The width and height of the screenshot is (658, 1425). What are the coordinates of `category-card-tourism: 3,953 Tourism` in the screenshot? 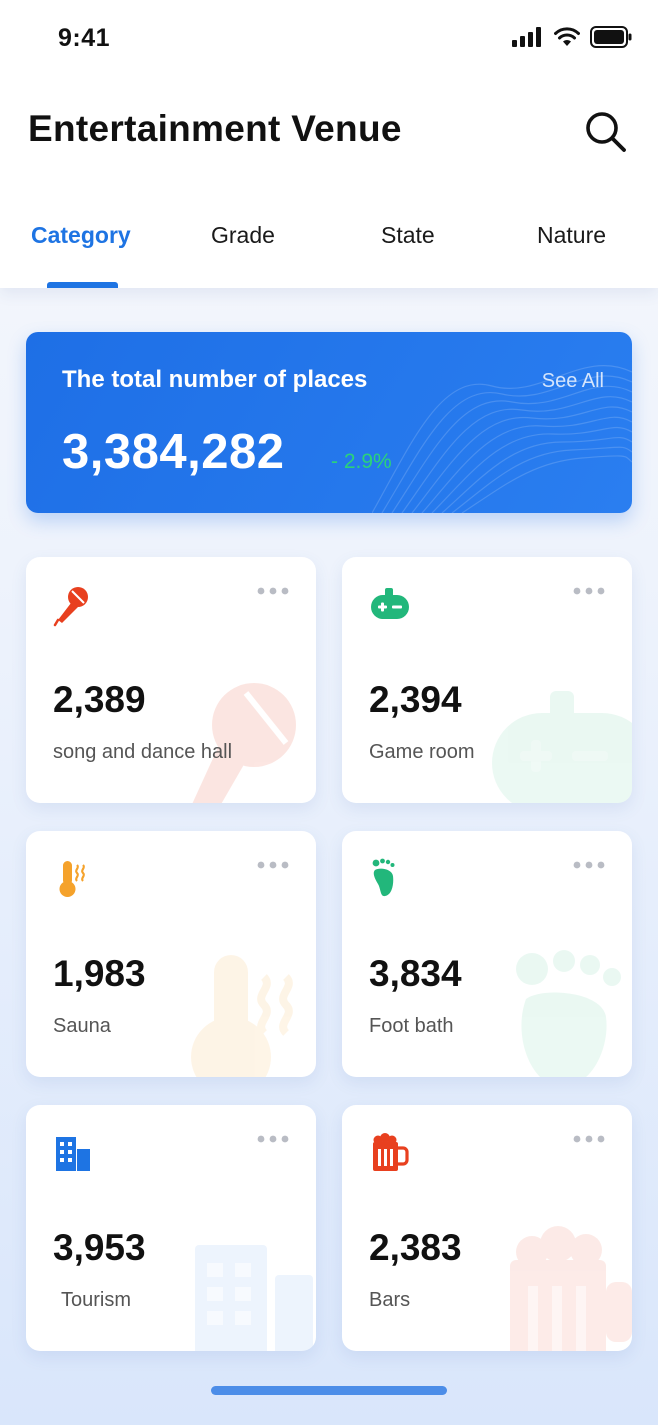 It's located at (171, 1228).